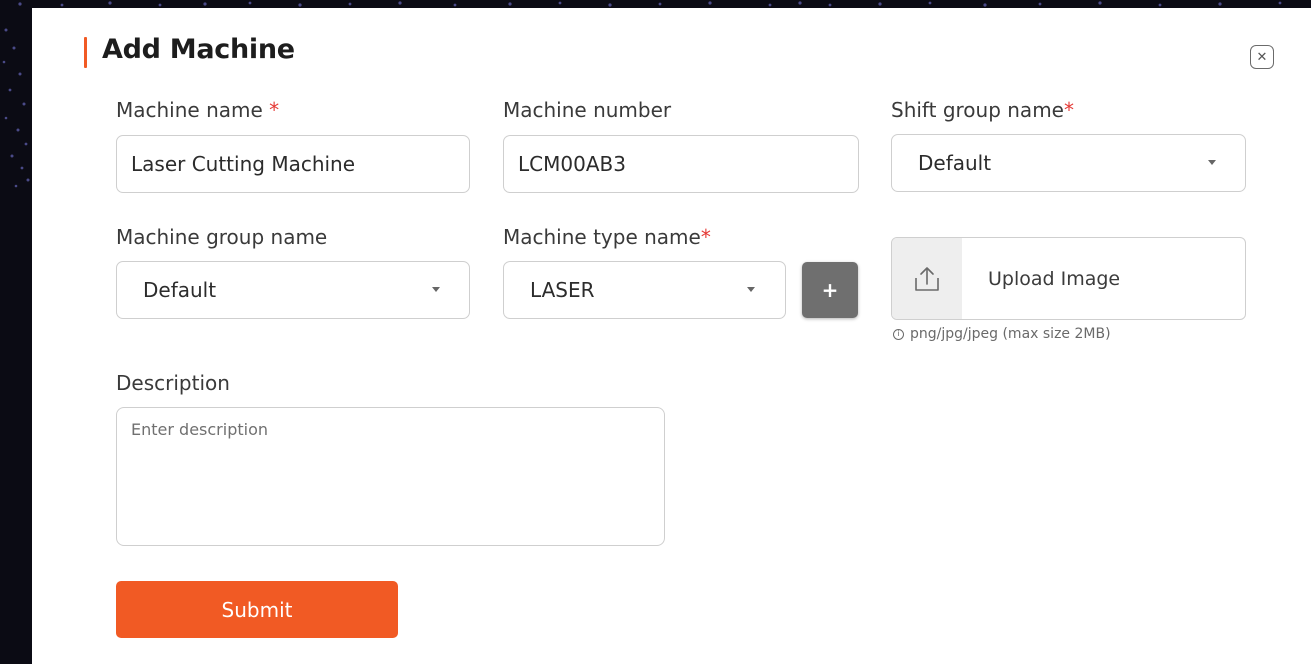 The height and width of the screenshot is (664, 1311). I want to click on upload-icon, so click(927, 278).